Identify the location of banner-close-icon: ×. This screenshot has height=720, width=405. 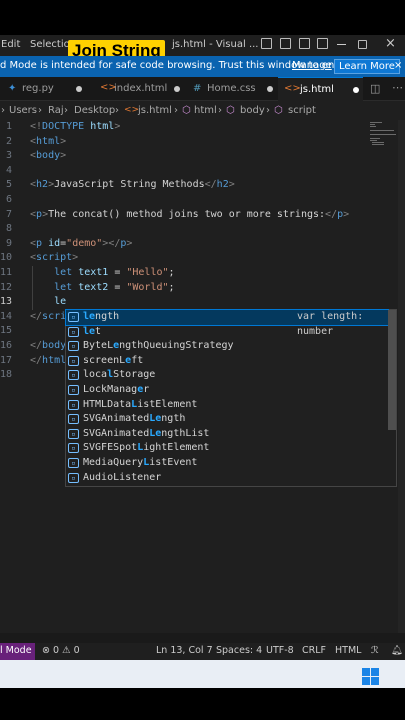
(398, 65).